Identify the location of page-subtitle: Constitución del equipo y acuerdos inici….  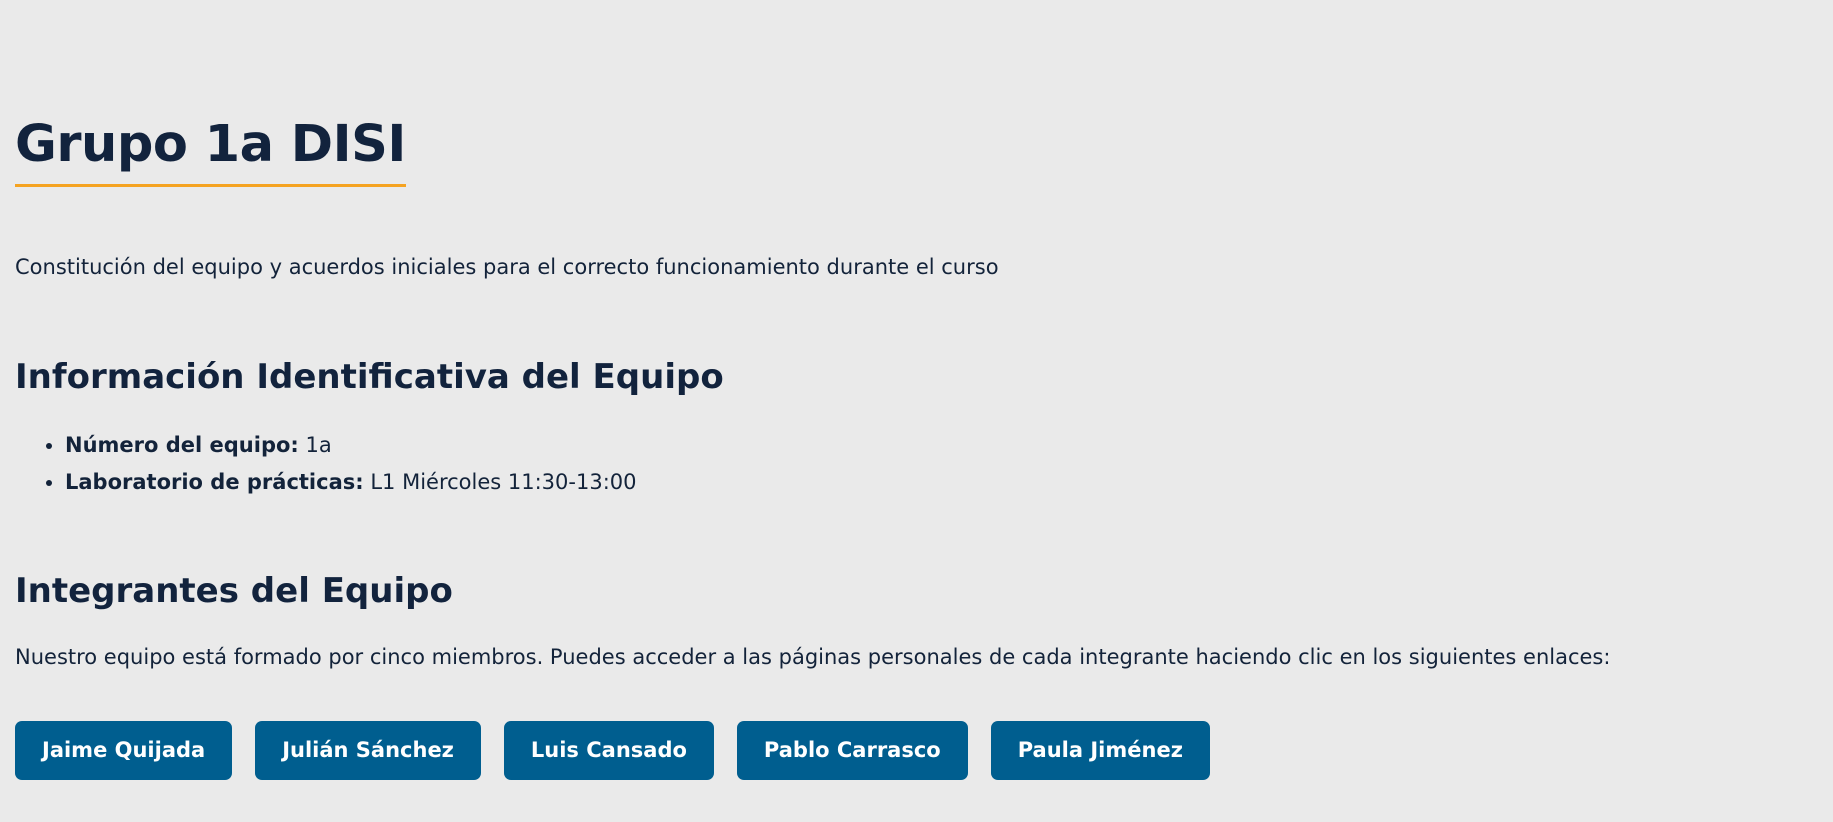
(507, 267).